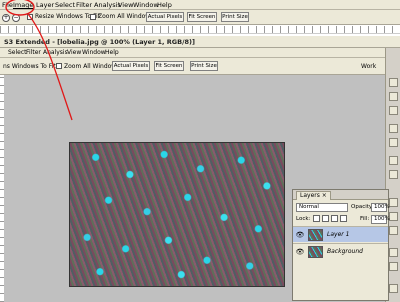 This screenshot has width=400, height=302. Describe the element at coordinates (325, 218) in the screenshot. I see `lock-pixels-icon` at that location.